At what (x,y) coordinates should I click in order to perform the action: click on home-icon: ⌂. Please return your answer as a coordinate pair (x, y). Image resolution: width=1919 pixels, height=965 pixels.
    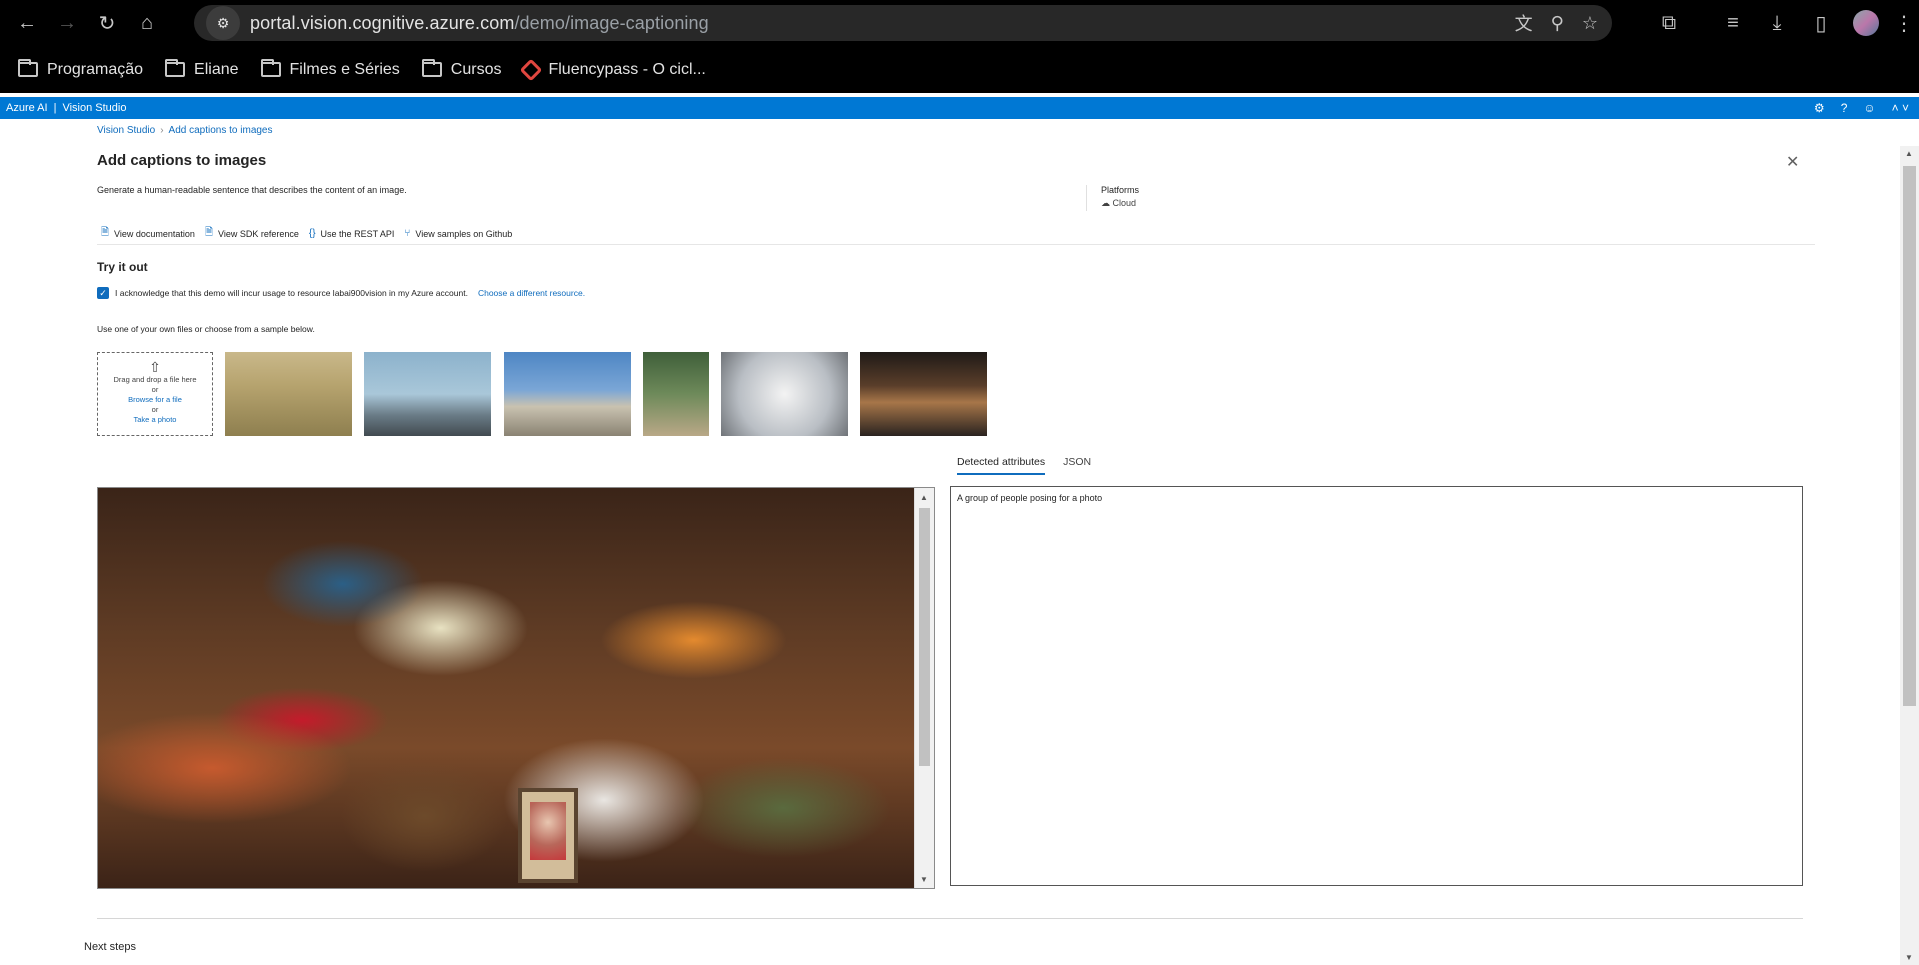
    Looking at the image, I should click on (147, 23).